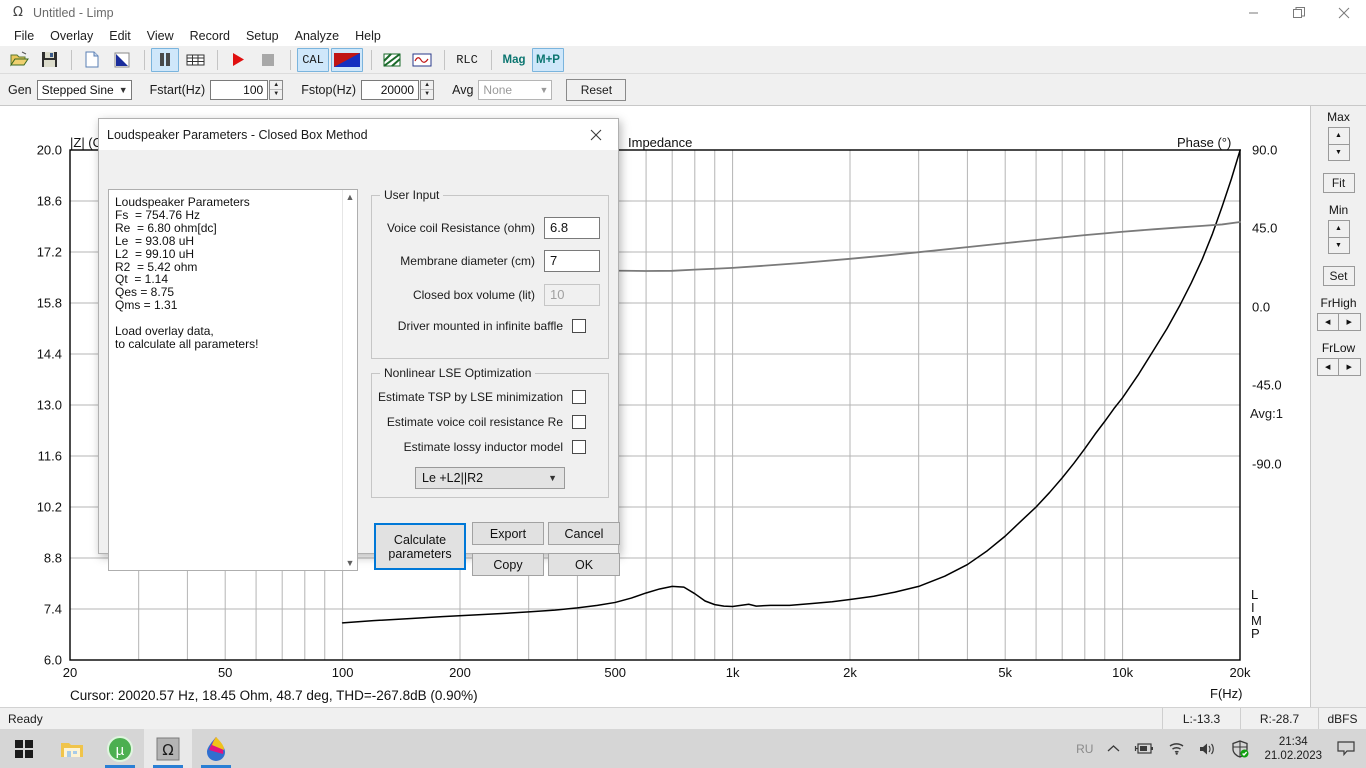  I want to click on fstop-stepper: ▲ ▼, so click(427, 89).